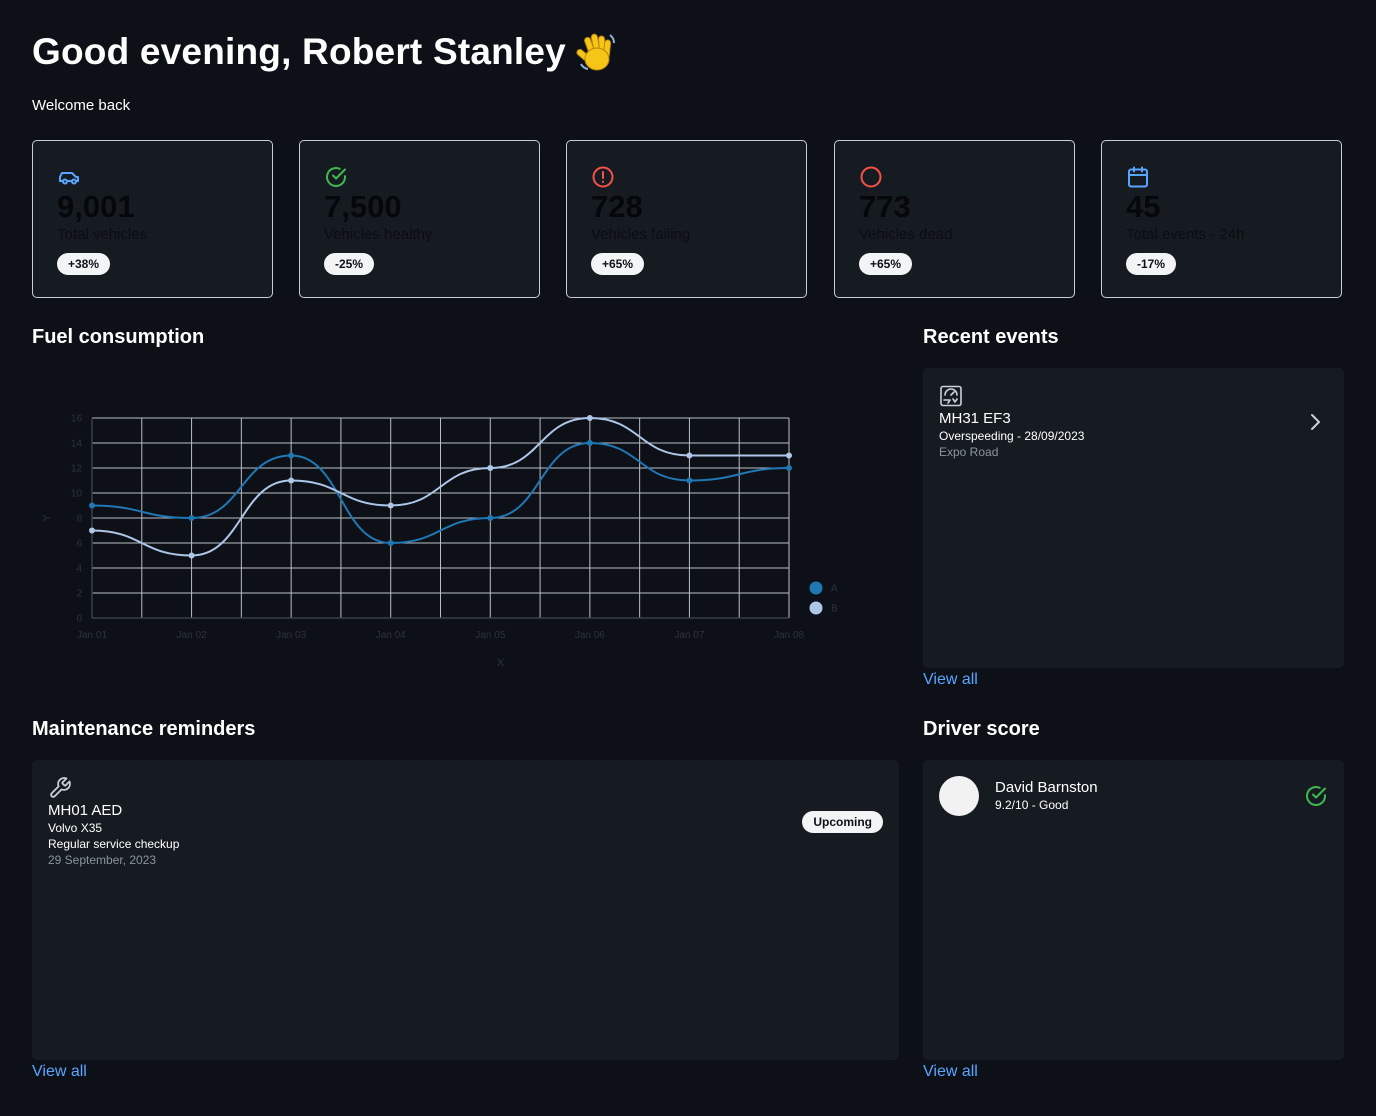 Image resolution: width=1376 pixels, height=1116 pixels. I want to click on driver-view-all-link: View all, so click(950, 1072).